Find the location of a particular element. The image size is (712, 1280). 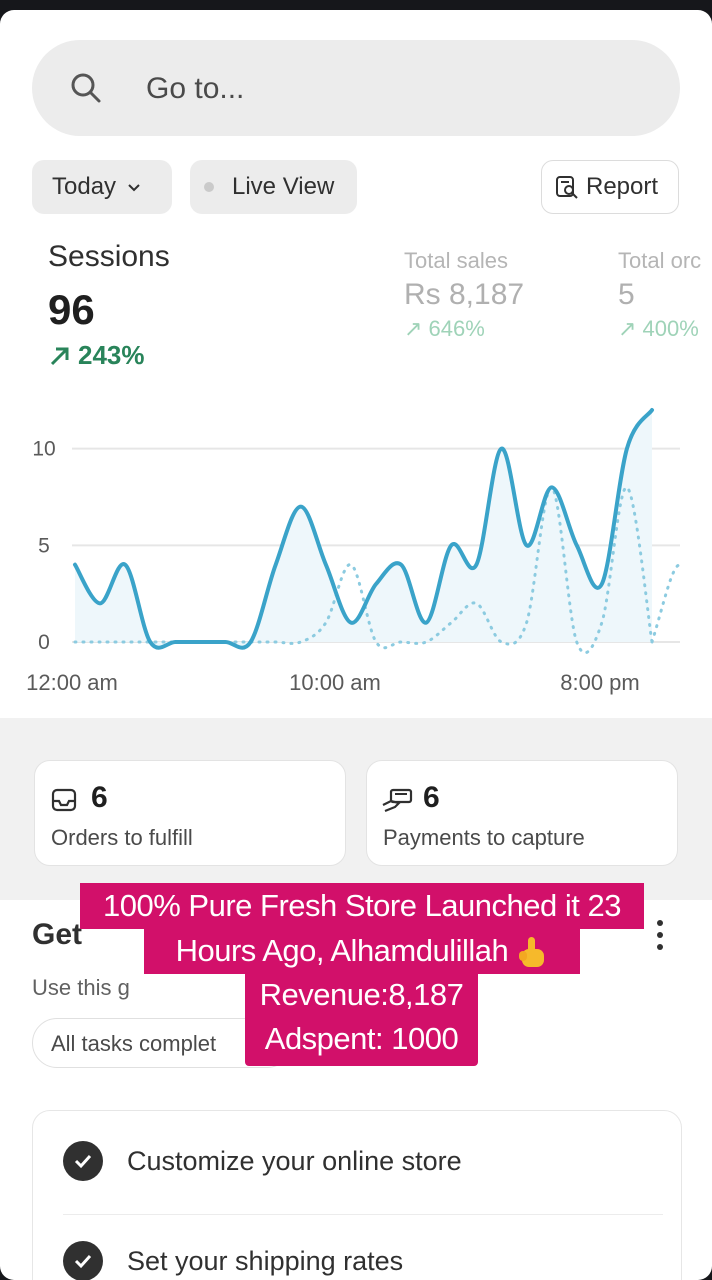

y-tick-label: 5 is located at coordinates (44, 545).